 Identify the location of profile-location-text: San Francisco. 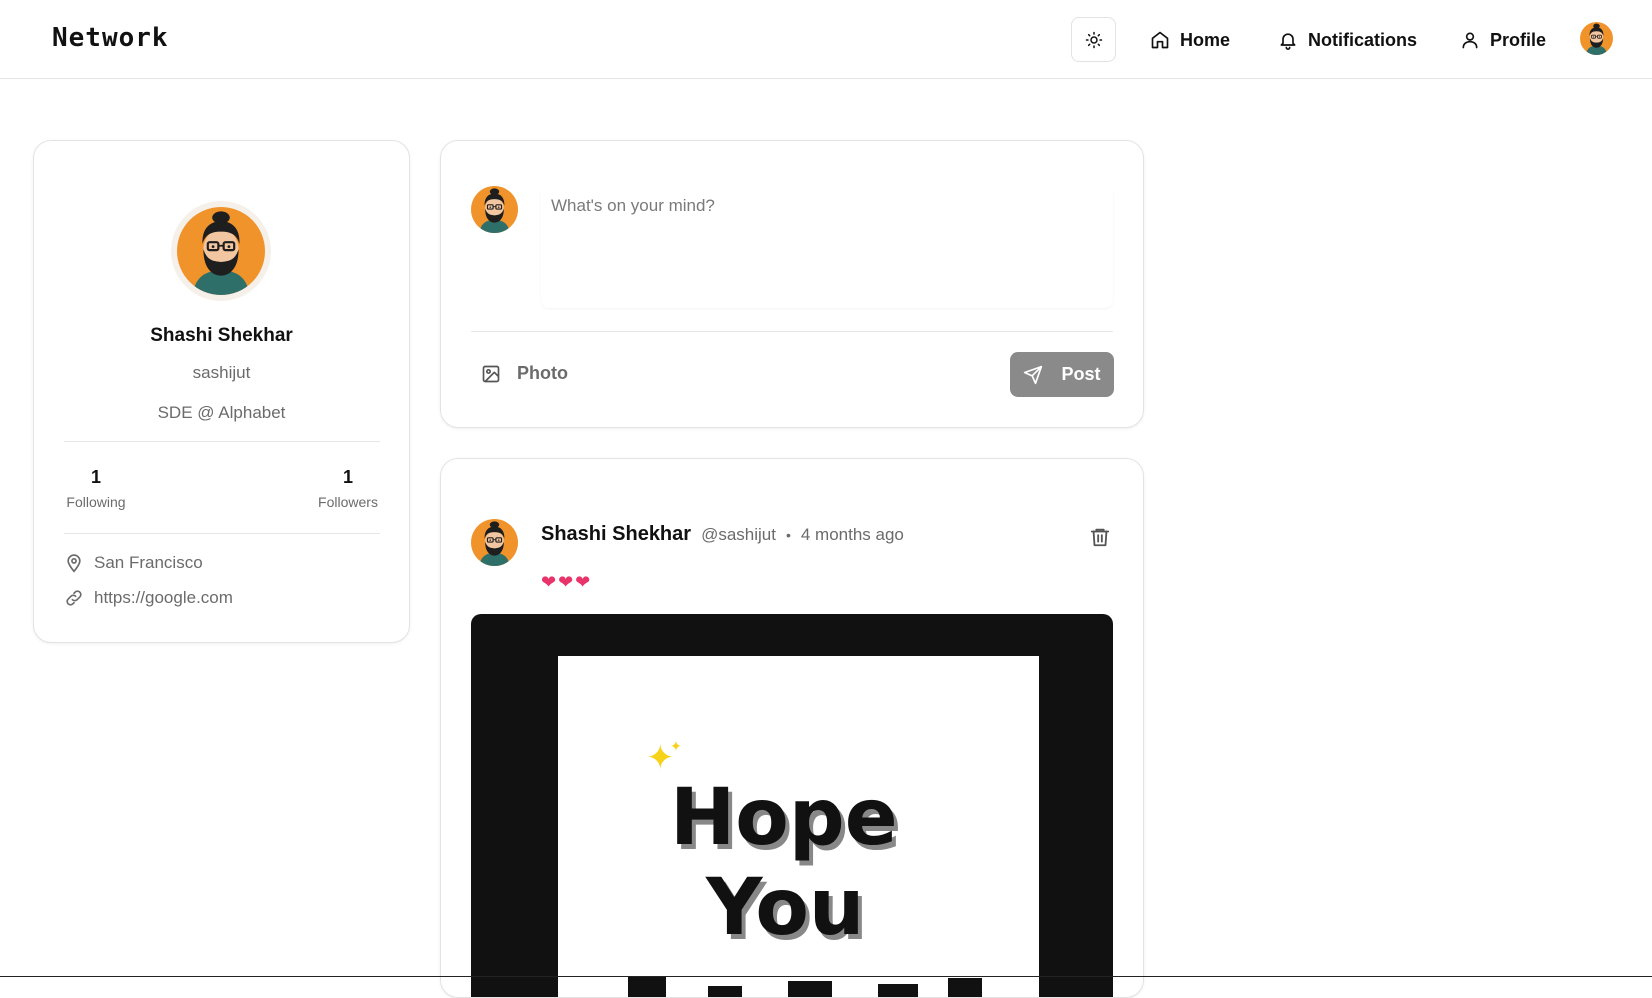
(148, 562).